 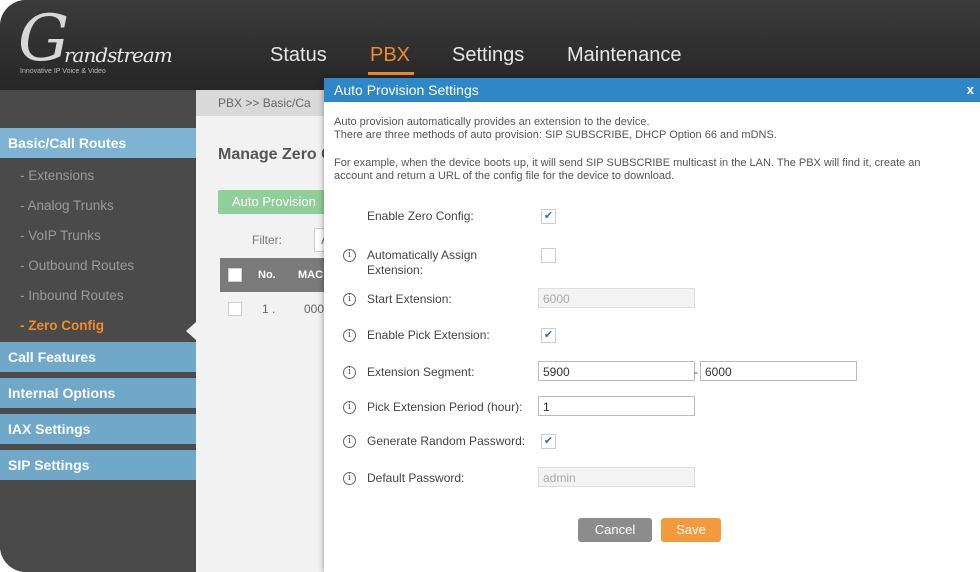 I want to click on table-row: 1 . 000, so click(x=275, y=311).